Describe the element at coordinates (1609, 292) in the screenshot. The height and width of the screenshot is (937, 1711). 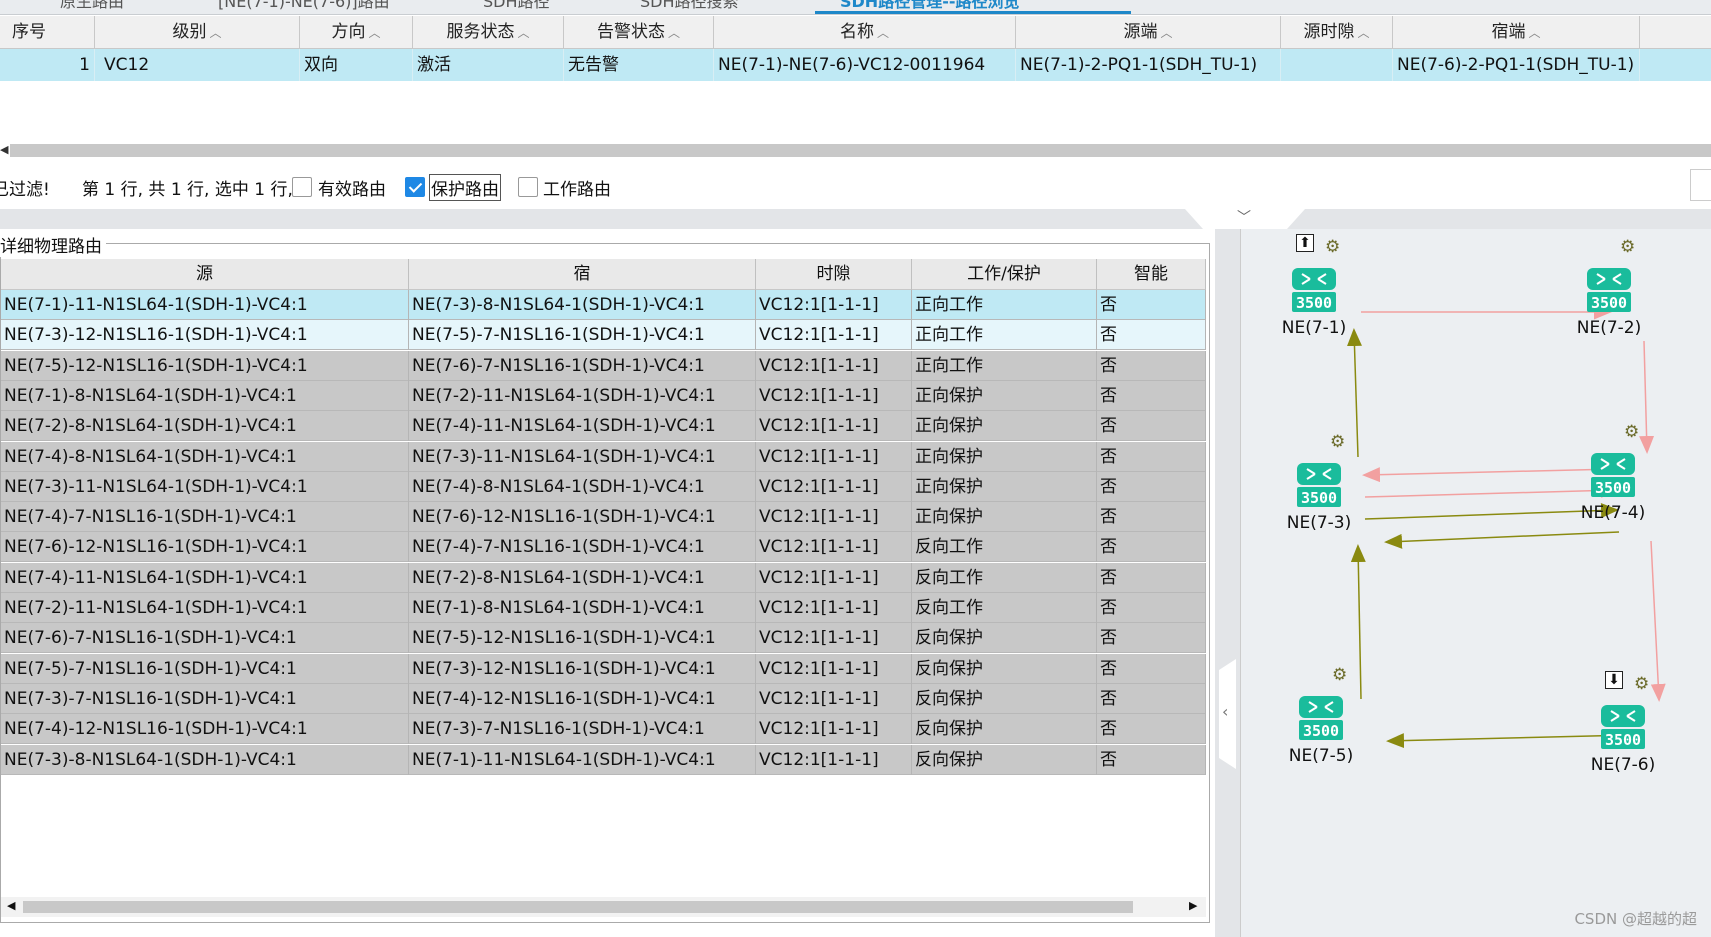
I see `network-element-node: 3500 ⚙ NE(7-2)` at that location.